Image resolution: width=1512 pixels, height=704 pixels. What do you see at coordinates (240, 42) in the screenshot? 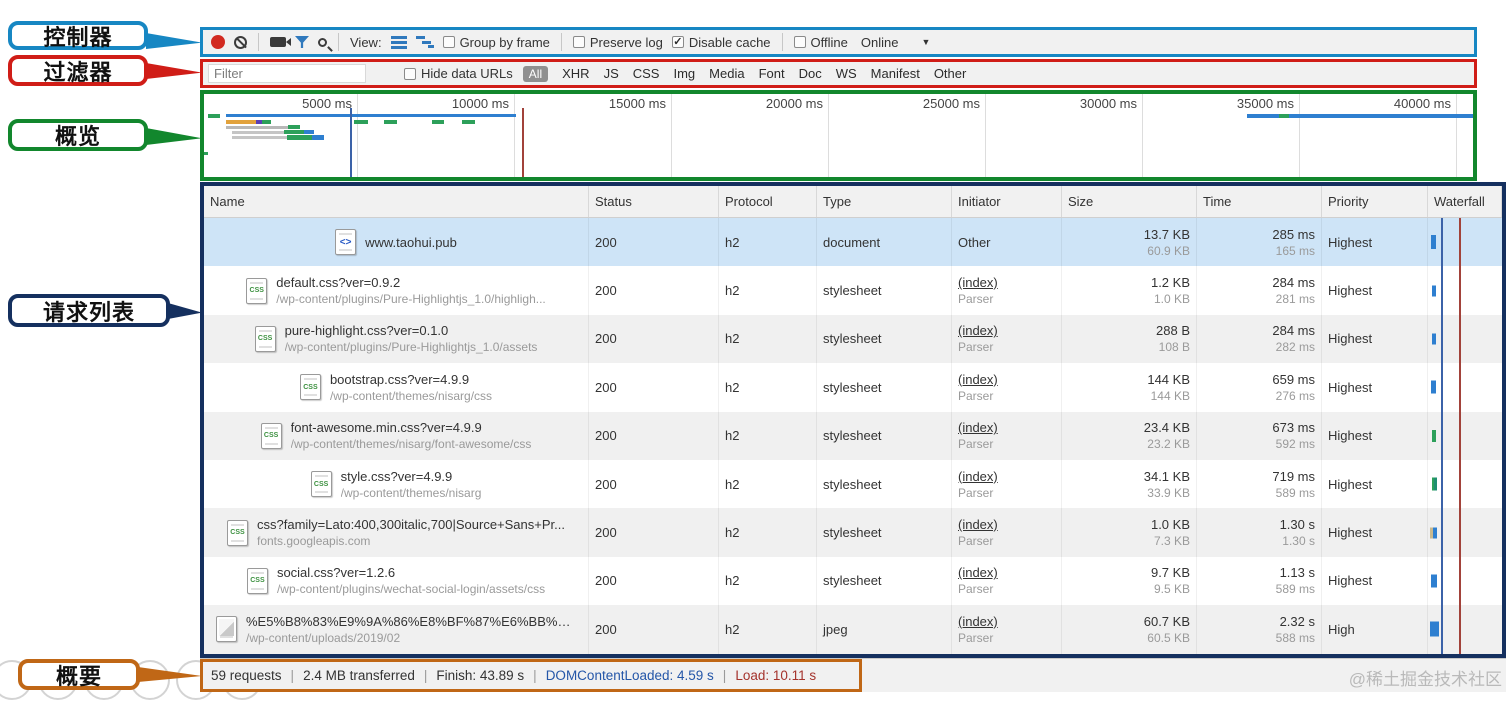
I see `clear-button` at bounding box center [240, 42].